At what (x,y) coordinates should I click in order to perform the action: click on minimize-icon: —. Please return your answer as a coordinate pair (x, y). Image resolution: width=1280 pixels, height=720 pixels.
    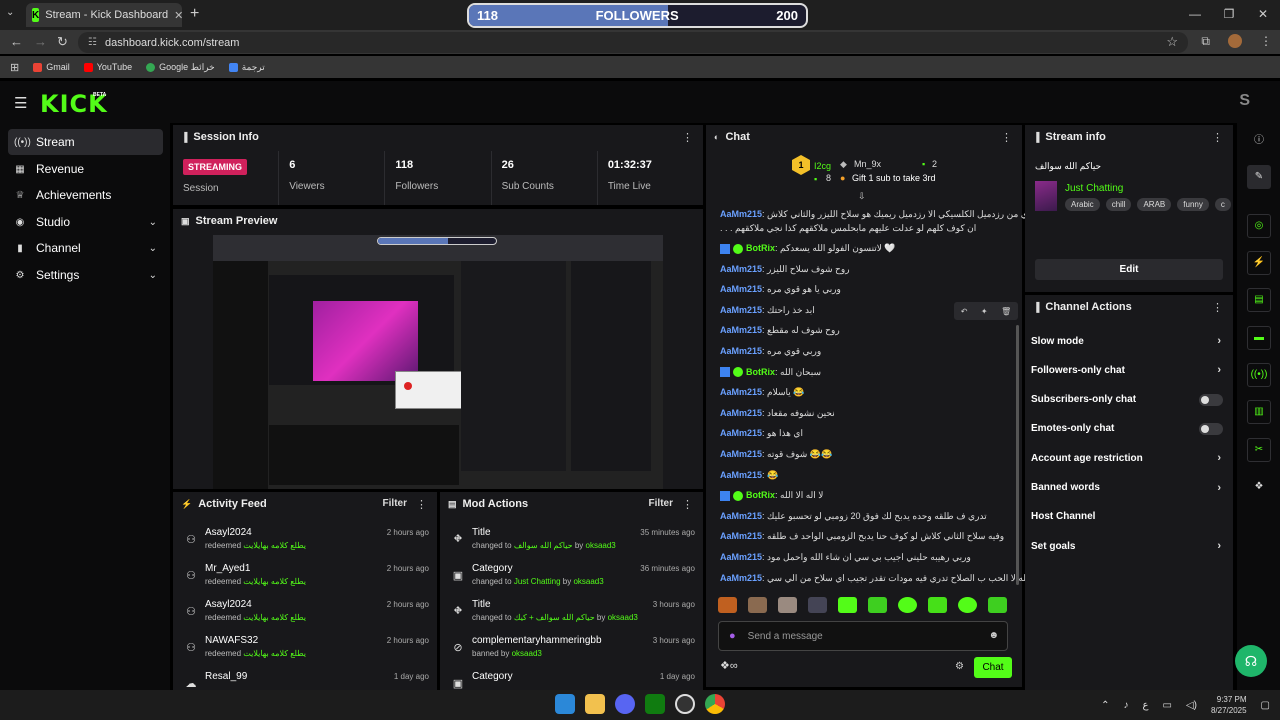
    Looking at the image, I should click on (1195, 14).